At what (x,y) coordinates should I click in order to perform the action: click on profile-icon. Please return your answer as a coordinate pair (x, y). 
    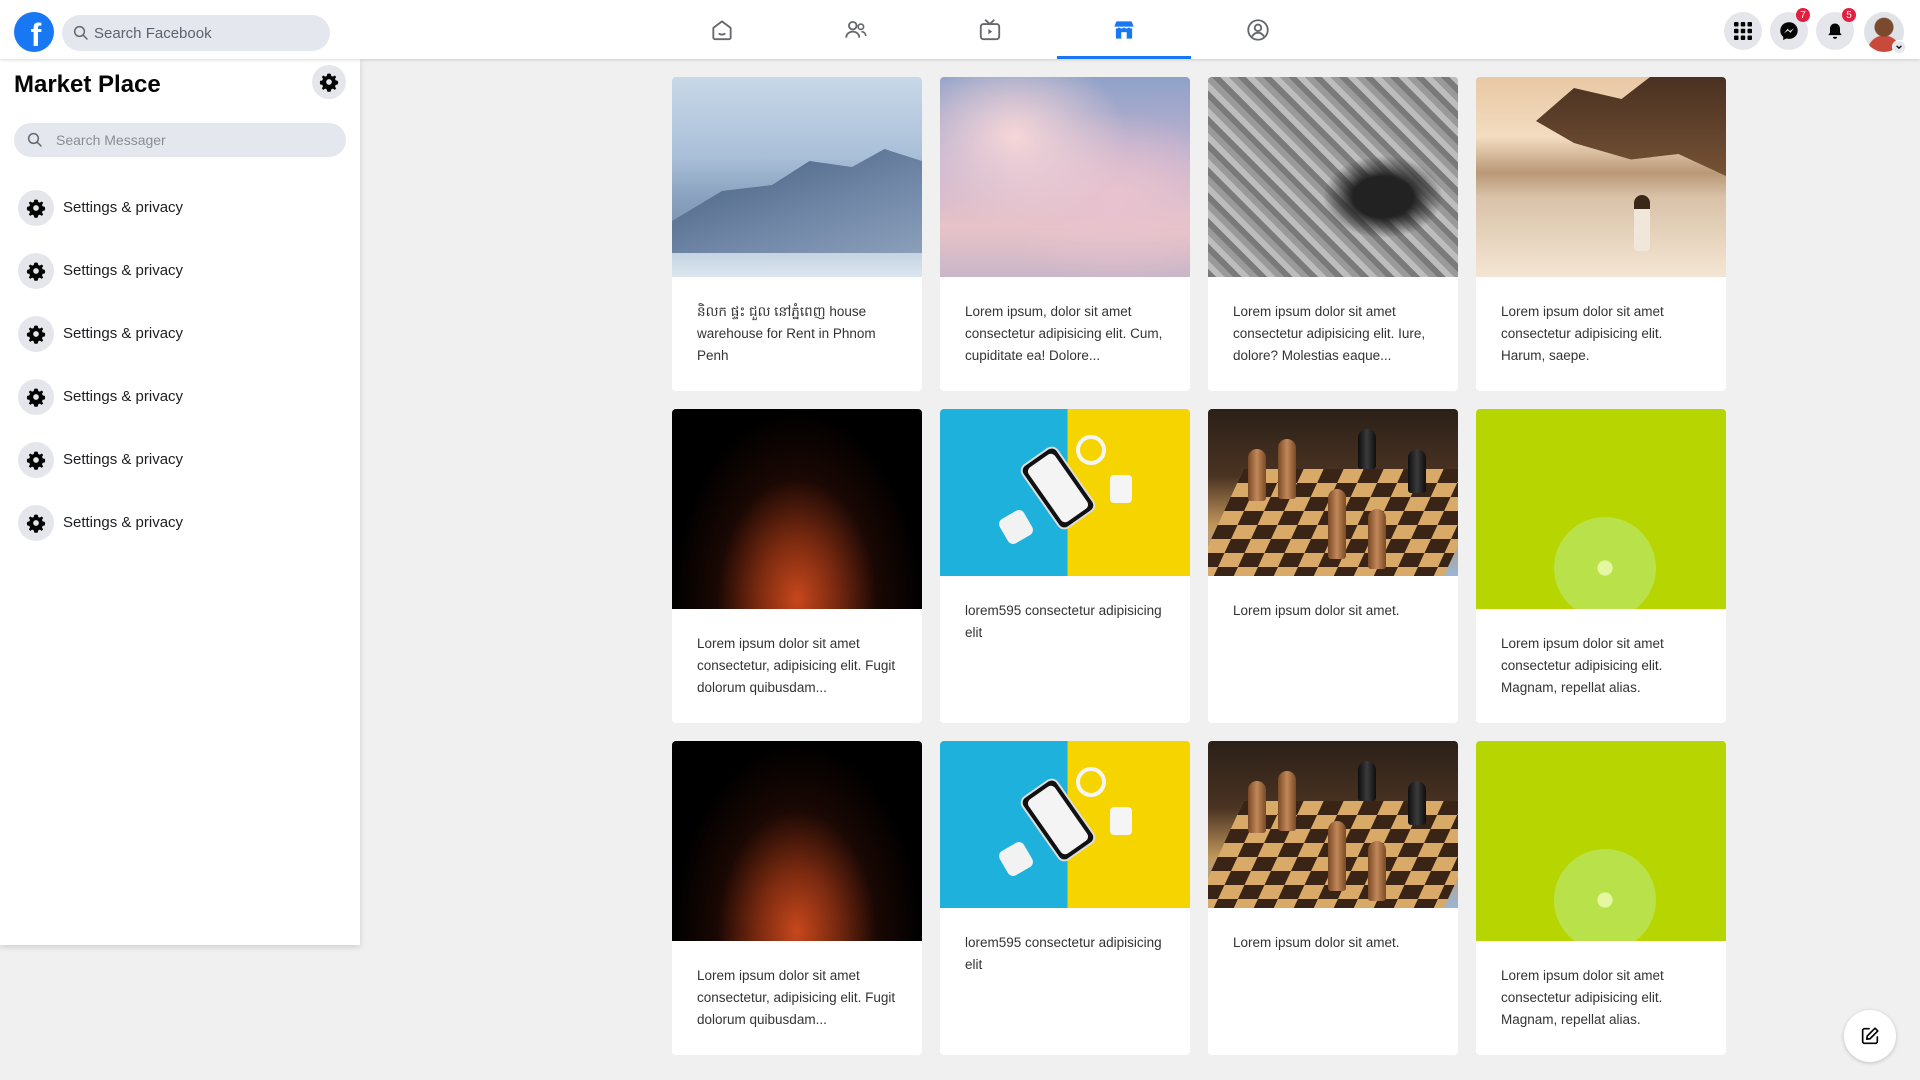
    Looking at the image, I should click on (1258, 29).